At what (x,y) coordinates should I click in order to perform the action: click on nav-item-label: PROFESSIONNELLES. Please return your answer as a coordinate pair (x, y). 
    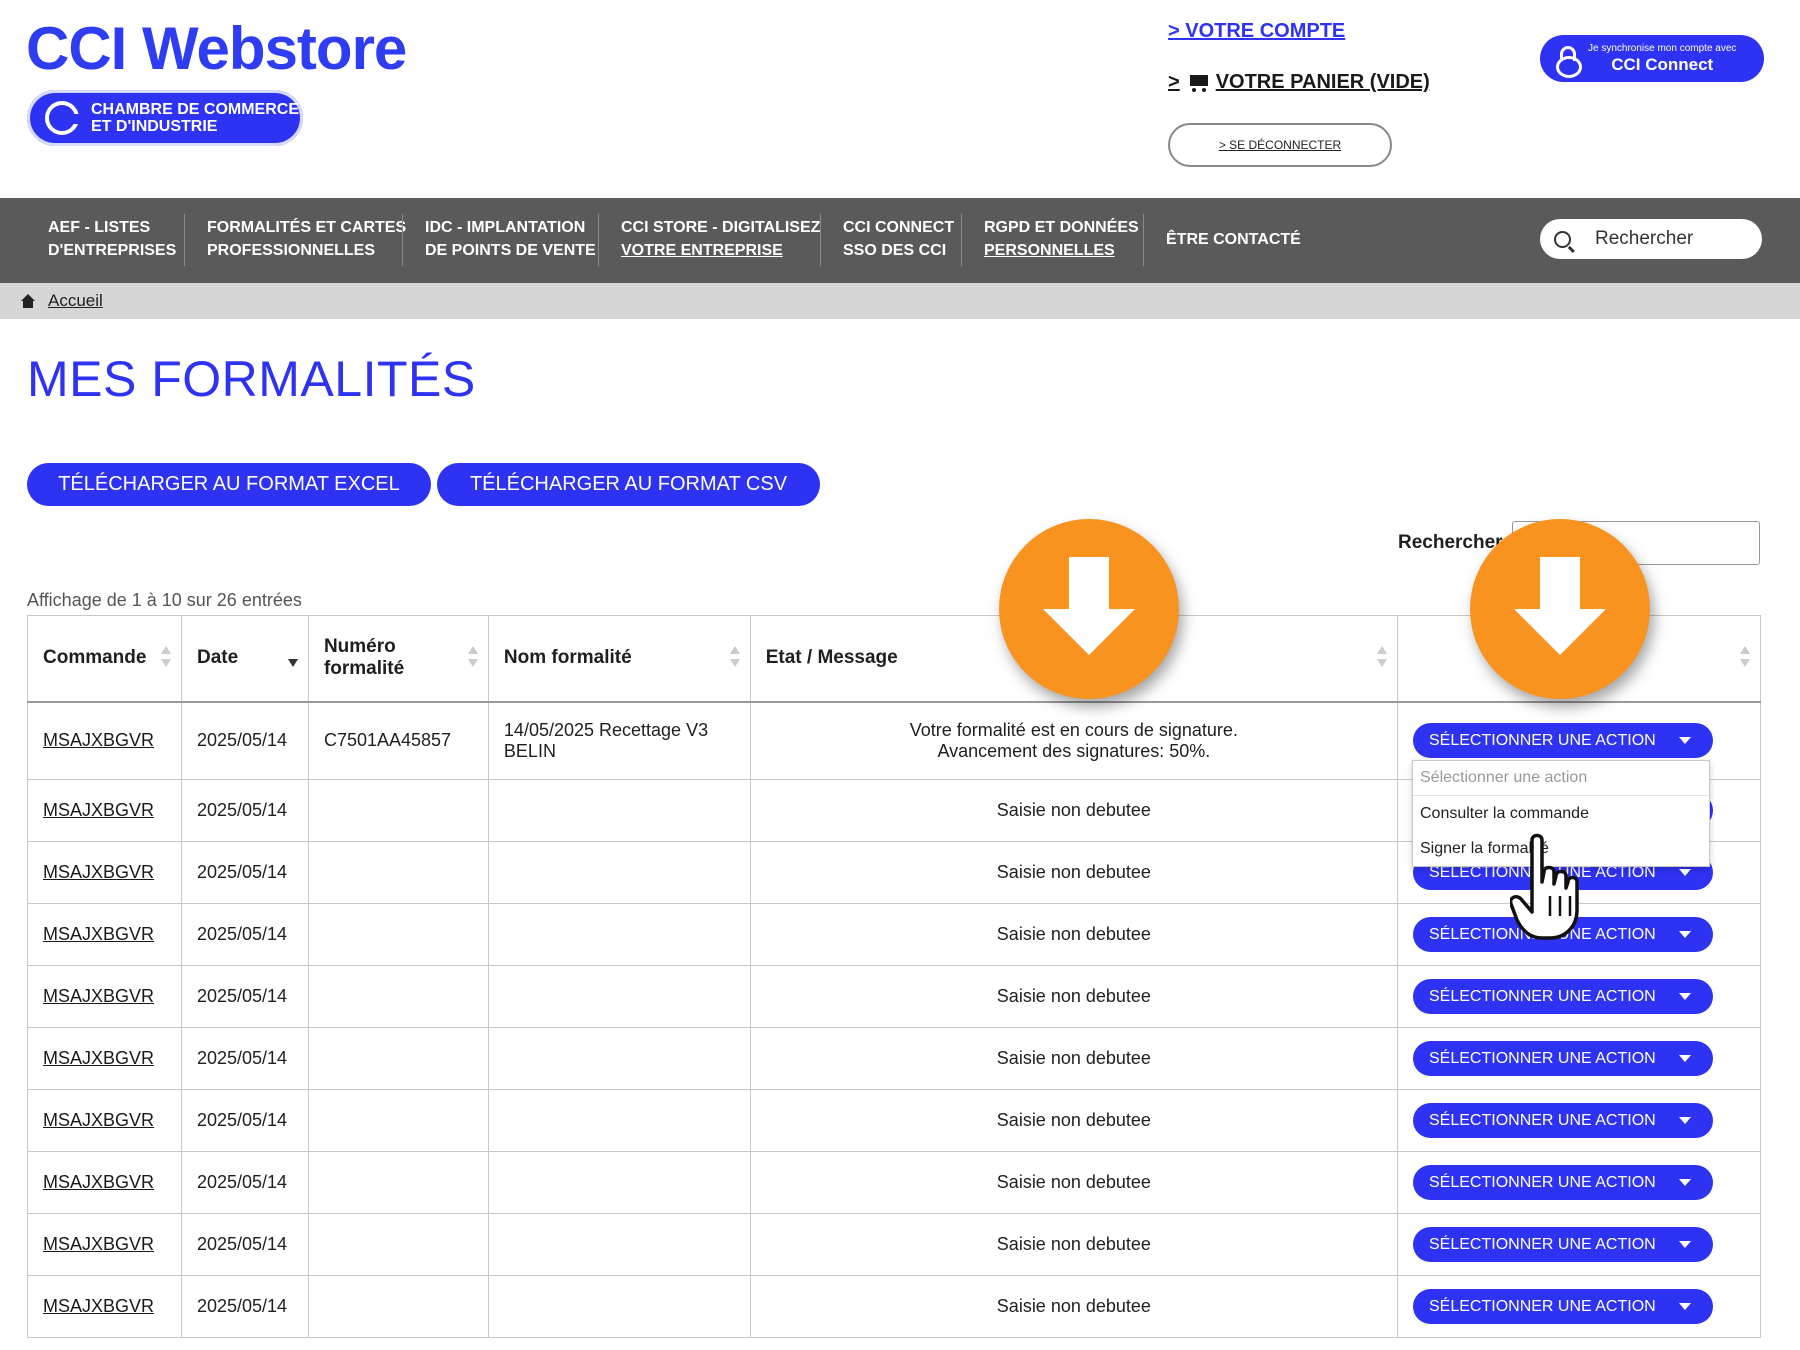
    Looking at the image, I should click on (291, 250).